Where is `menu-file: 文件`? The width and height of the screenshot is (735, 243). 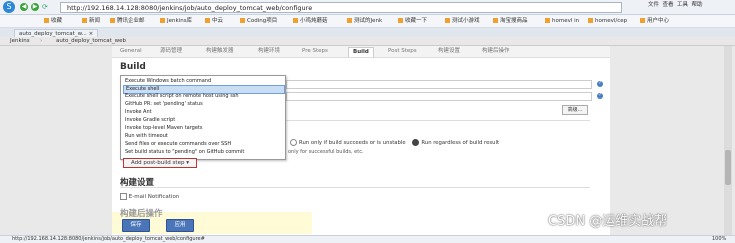 menu-file: 文件 is located at coordinates (653, 5).